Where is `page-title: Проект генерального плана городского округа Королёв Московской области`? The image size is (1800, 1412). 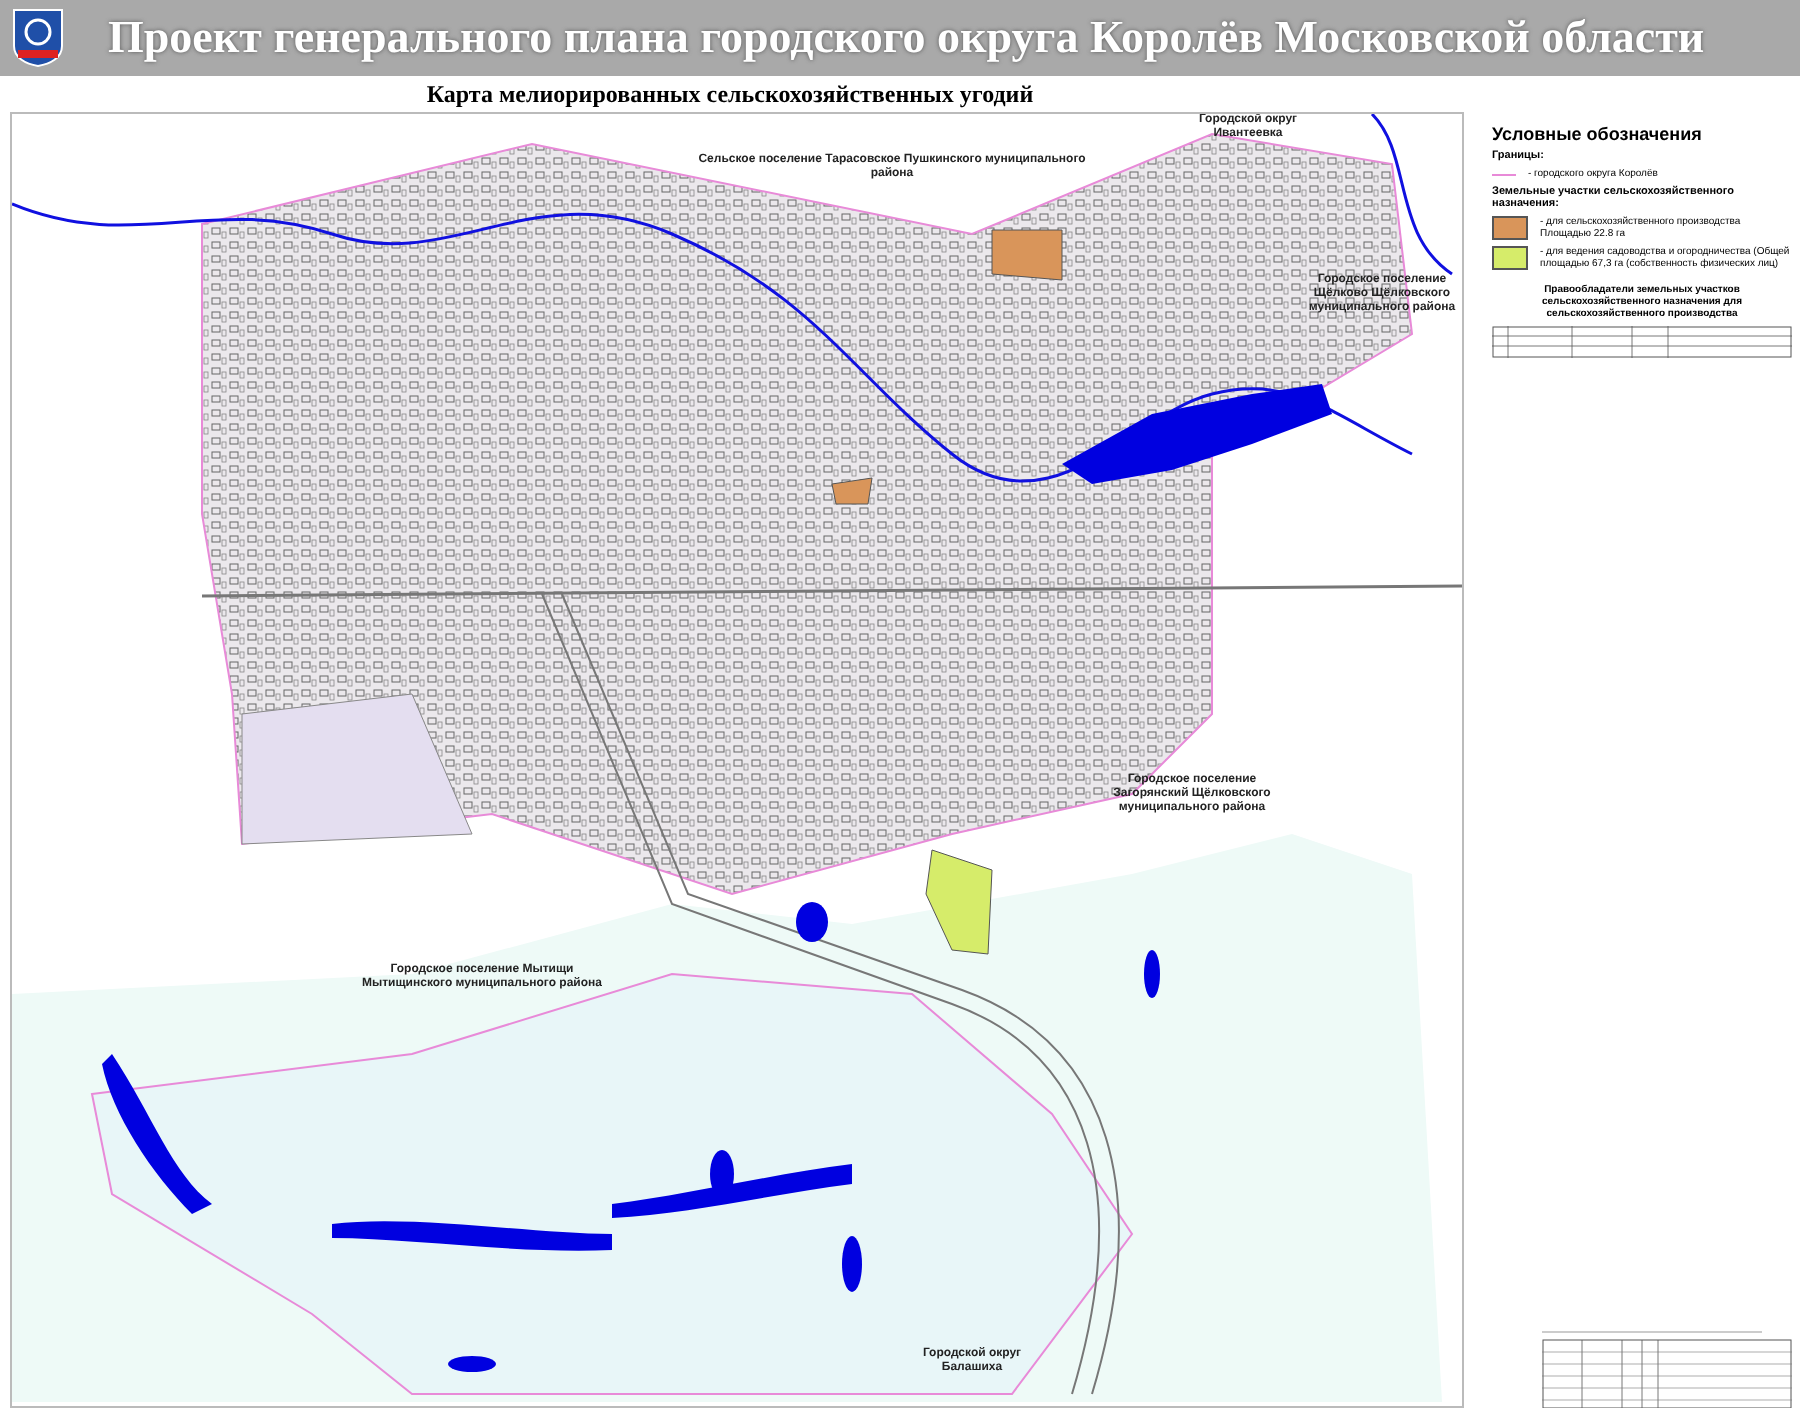 page-title: Проект генерального плана городского округа Королёв Московской области is located at coordinates (906, 38).